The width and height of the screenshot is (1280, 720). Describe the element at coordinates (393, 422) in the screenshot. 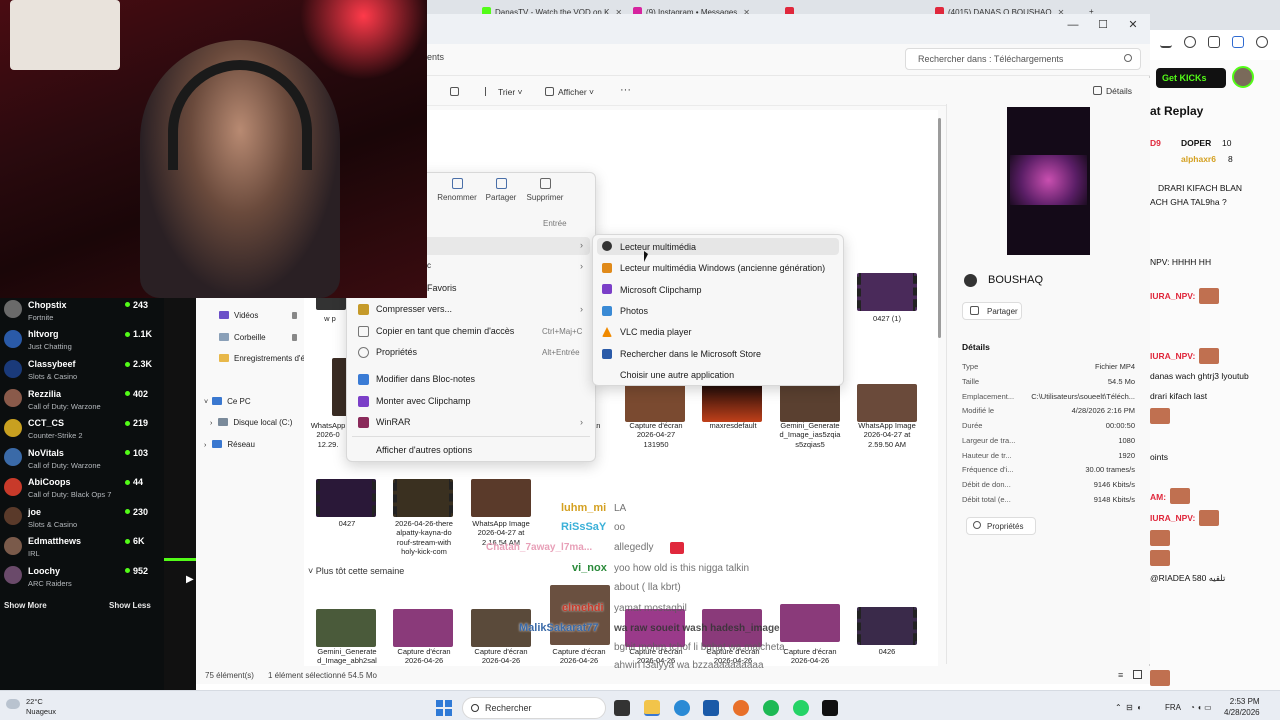

I see `menu-item-winrar: WinRAR` at that location.